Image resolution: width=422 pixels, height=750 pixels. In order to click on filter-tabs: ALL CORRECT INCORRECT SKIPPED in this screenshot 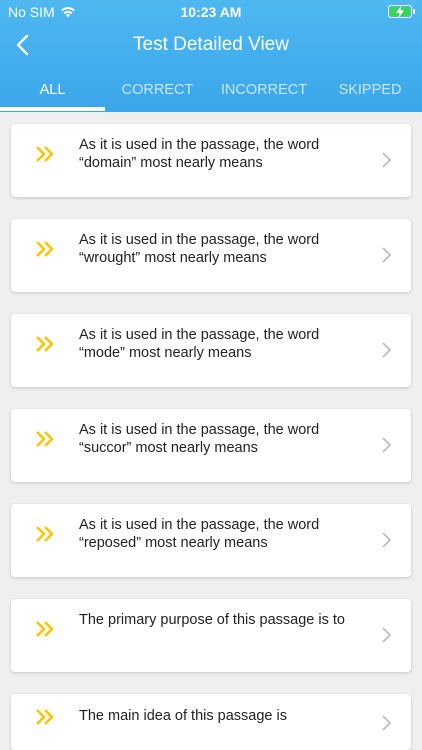, I will do `click(211, 95)`.